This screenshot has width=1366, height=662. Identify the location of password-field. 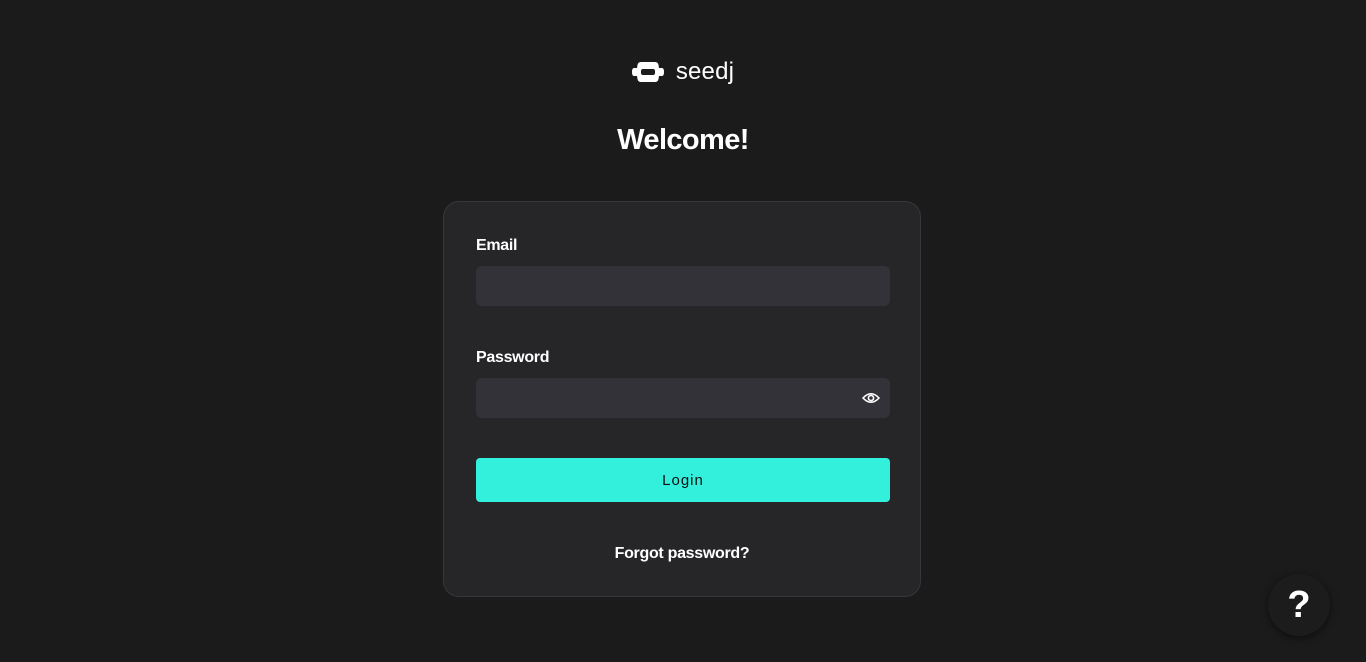
(683, 398).